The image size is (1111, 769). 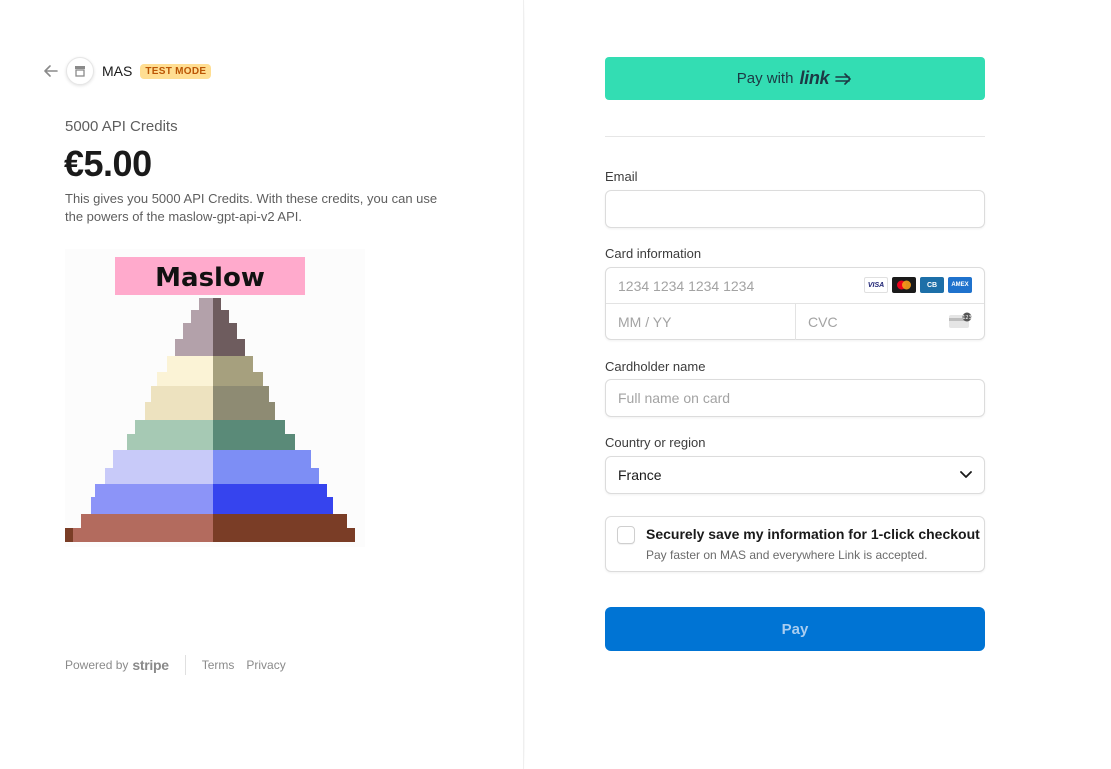 I want to click on card-brands: VISA CB AMEX, so click(x=918, y=285).